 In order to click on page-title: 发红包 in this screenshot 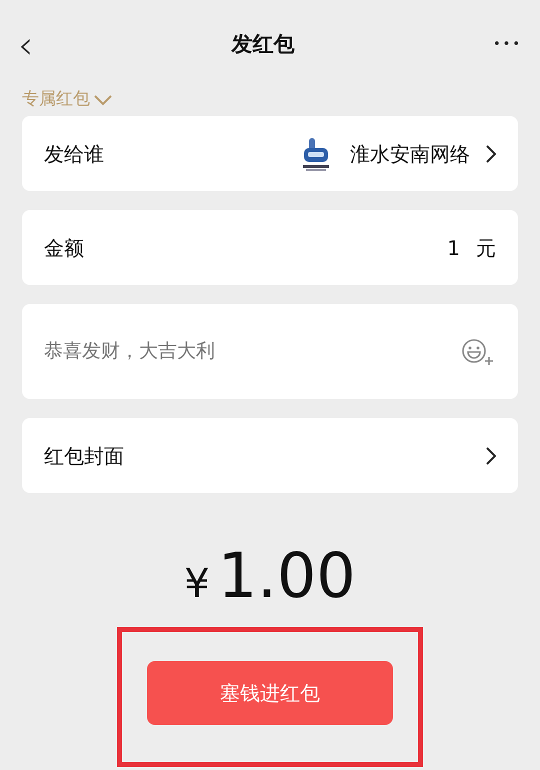, I will do `click(263, 44)`.